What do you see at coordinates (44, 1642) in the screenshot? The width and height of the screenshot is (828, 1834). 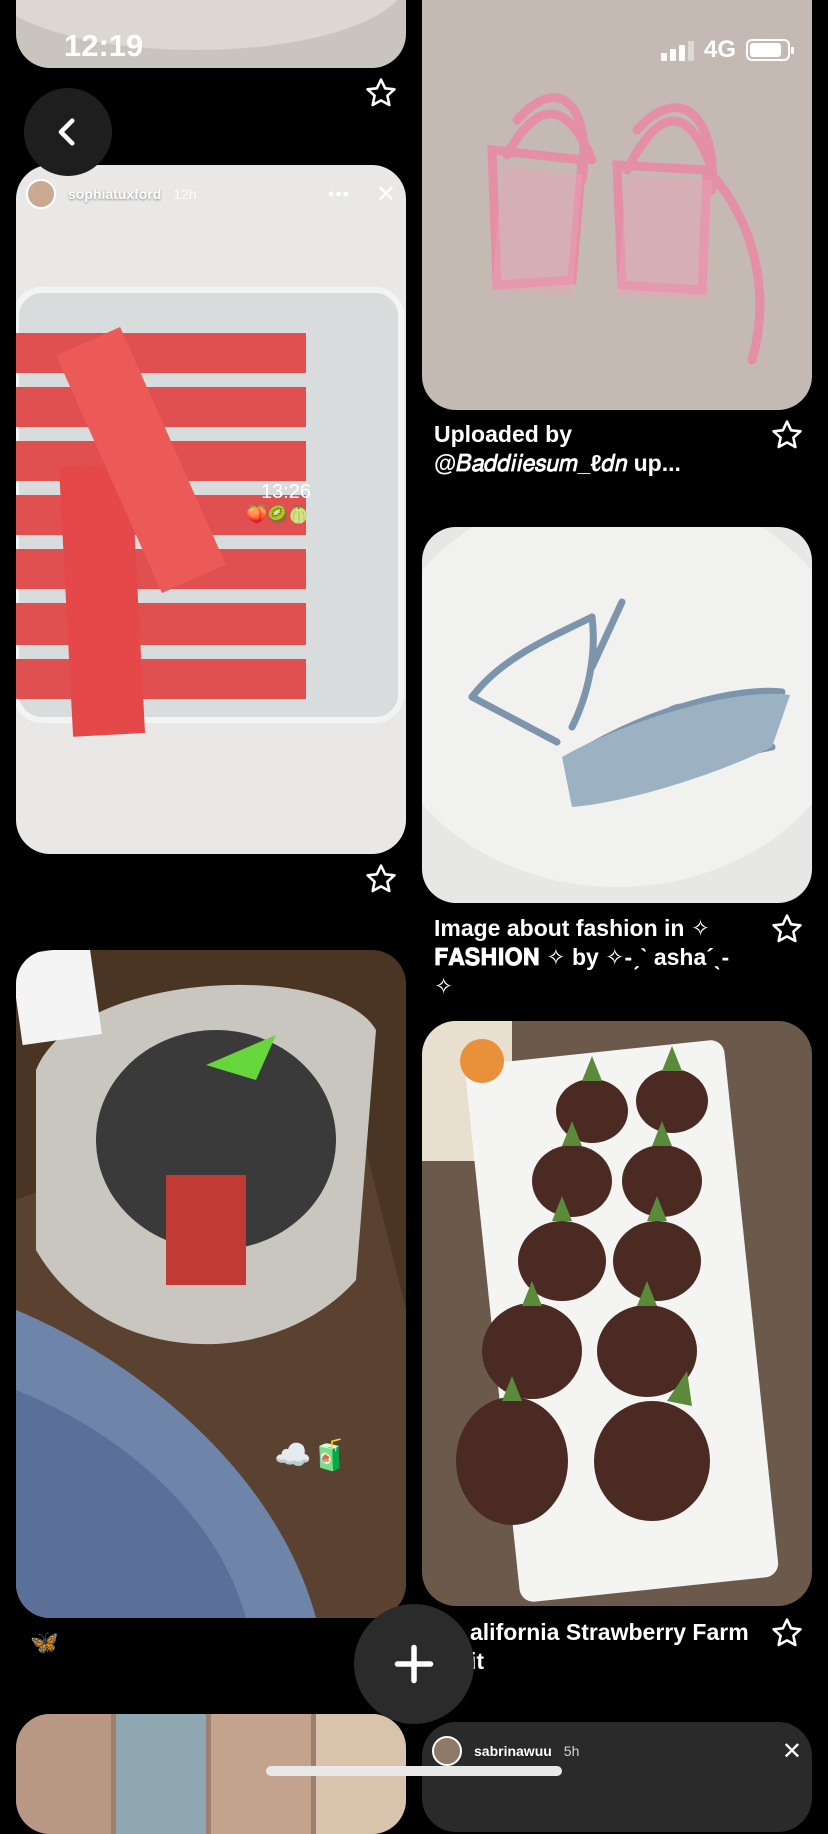 I see `pin-caption: 🦋` at bounding box center [44, 1642].